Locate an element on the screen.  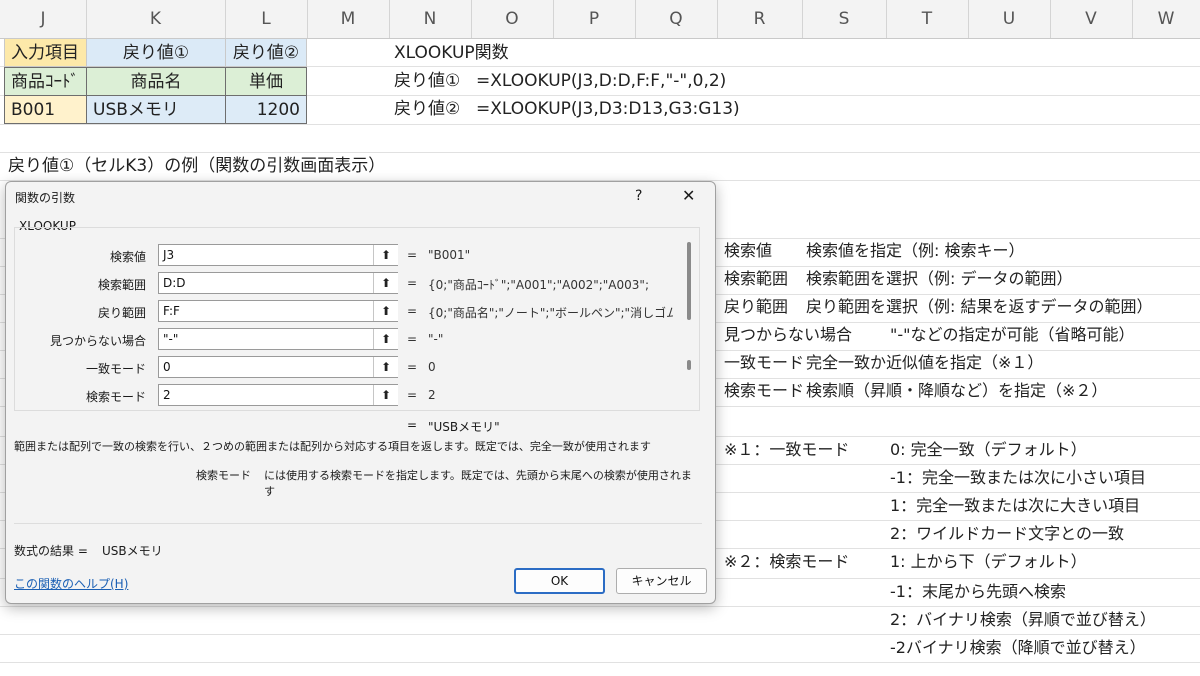
overall-equals: = is located at coordinates (412, 425).